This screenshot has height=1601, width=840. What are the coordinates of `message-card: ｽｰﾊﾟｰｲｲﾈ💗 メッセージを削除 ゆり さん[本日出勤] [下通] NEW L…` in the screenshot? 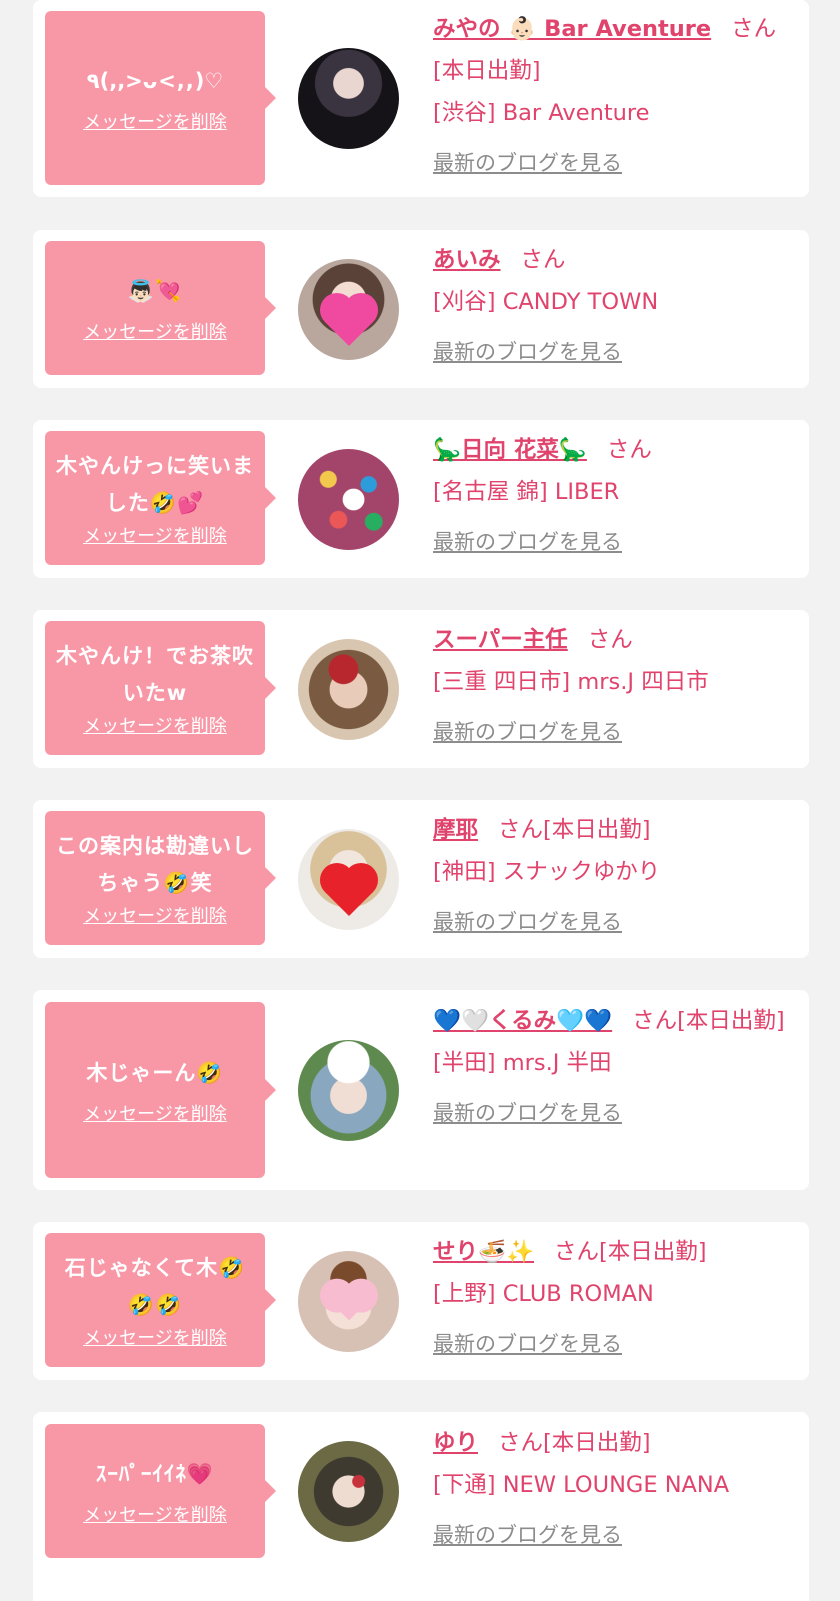 It's located at (421, 1506).